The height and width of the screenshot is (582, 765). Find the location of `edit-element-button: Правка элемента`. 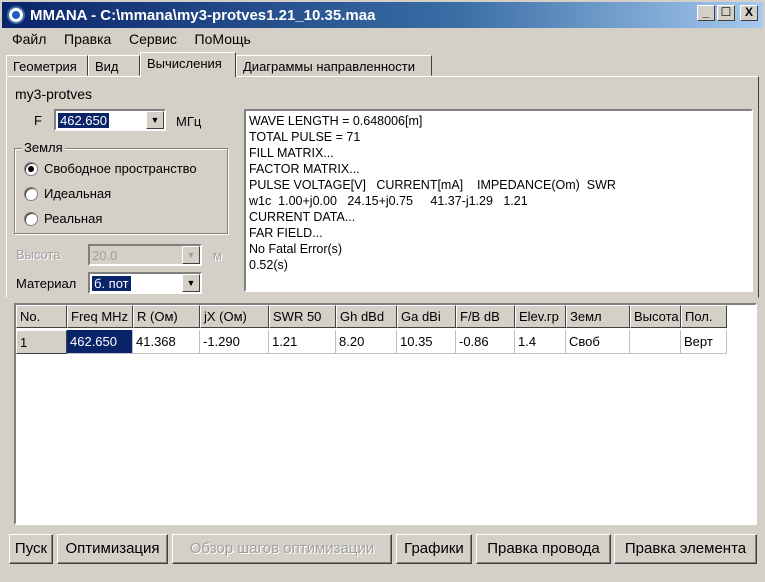

edit-element-button: Правка элемента is located at coordinates (685, 549).